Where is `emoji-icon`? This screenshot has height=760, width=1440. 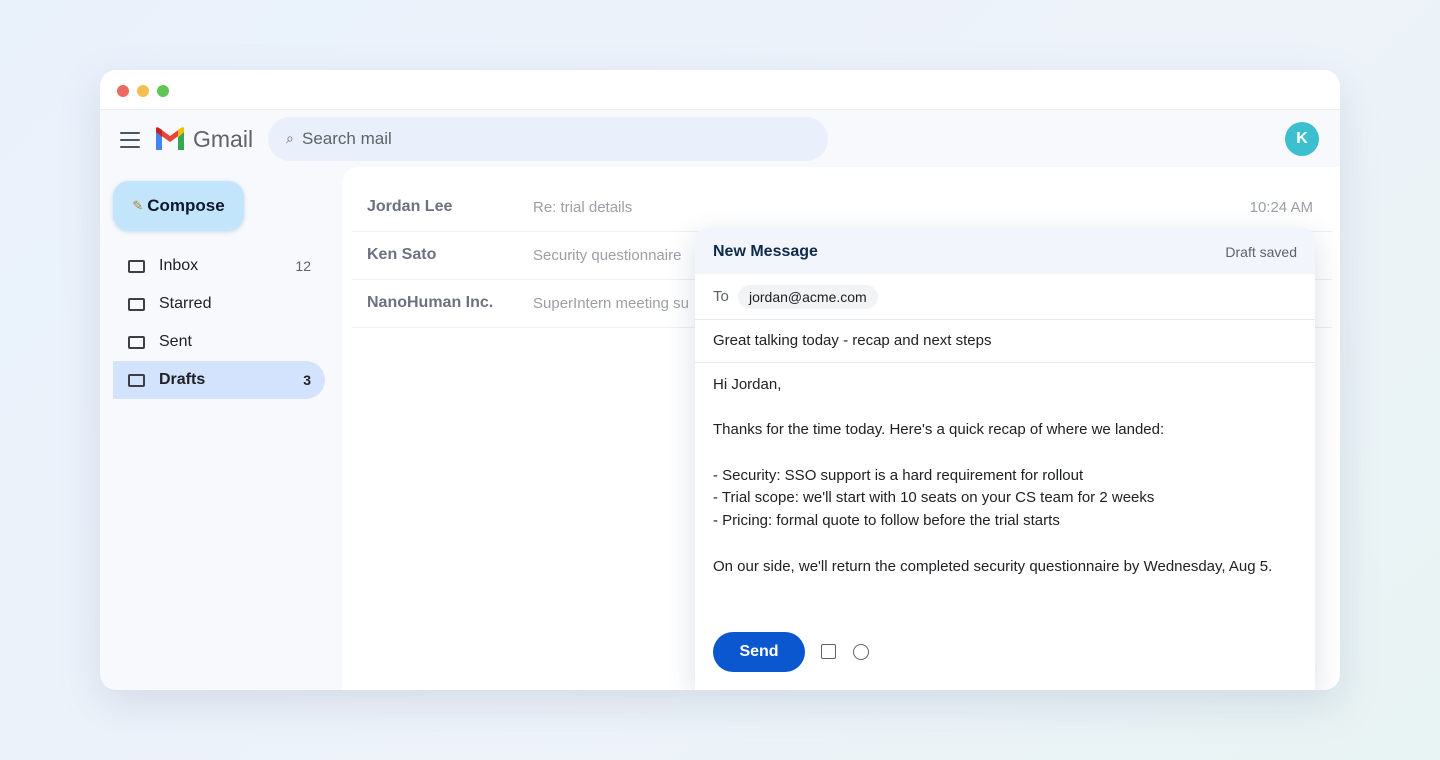 emoji-icon is located at coordinates (861, 652).